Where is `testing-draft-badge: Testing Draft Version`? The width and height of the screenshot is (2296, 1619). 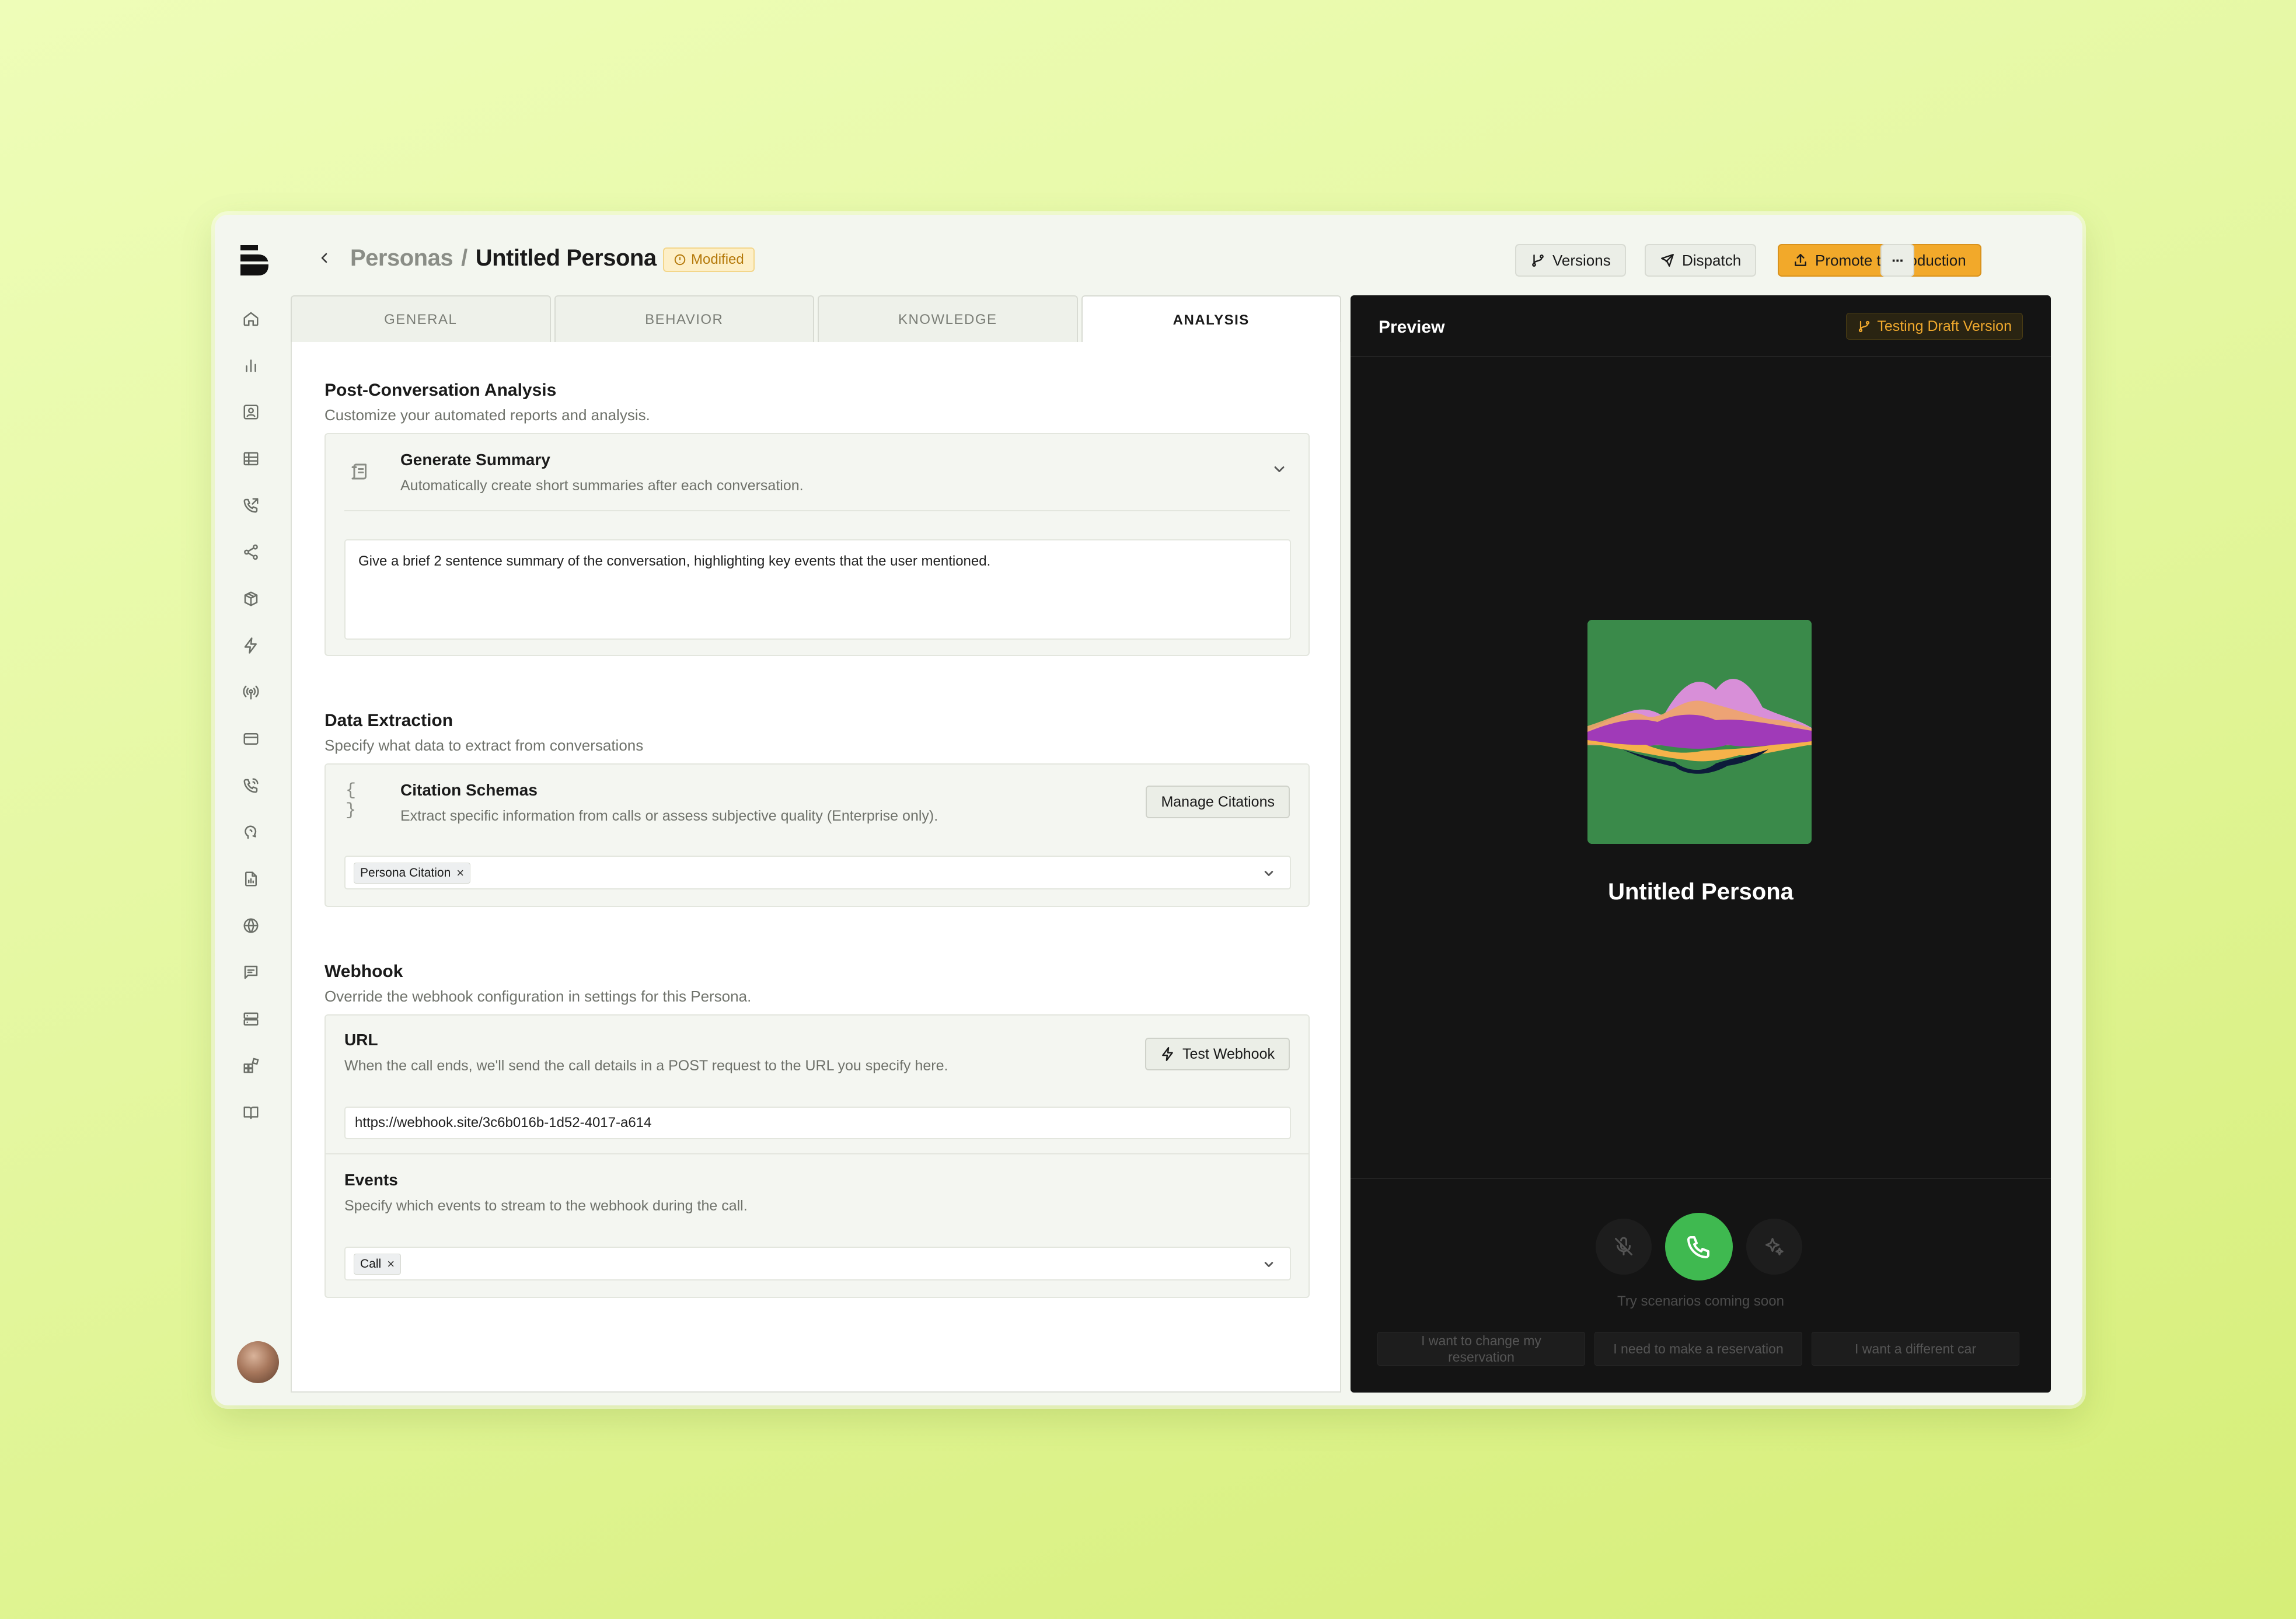 testing-draft-badge: Testing Draft Version is located at coordinates (1934, 326).